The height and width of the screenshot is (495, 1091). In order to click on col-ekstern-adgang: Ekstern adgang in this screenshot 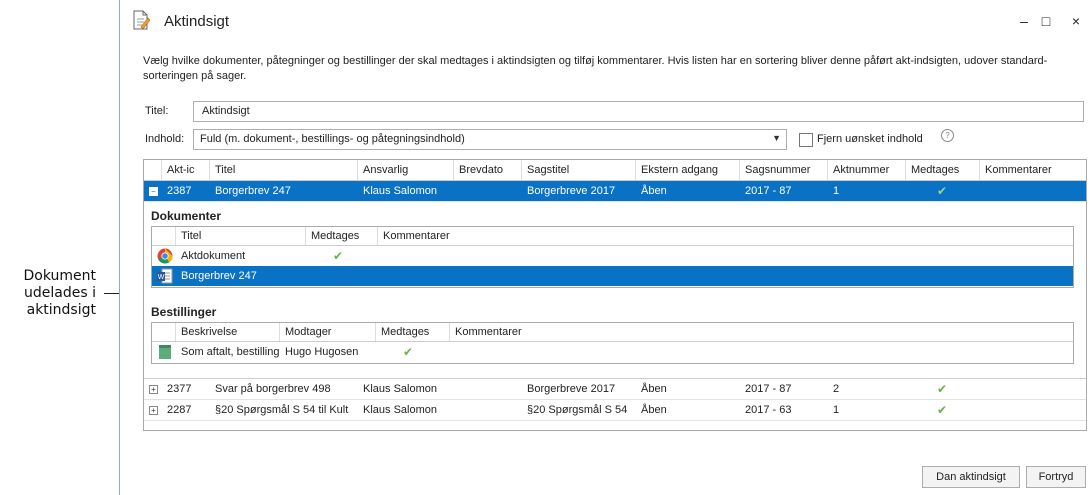, I will do `click(688, 170)`.